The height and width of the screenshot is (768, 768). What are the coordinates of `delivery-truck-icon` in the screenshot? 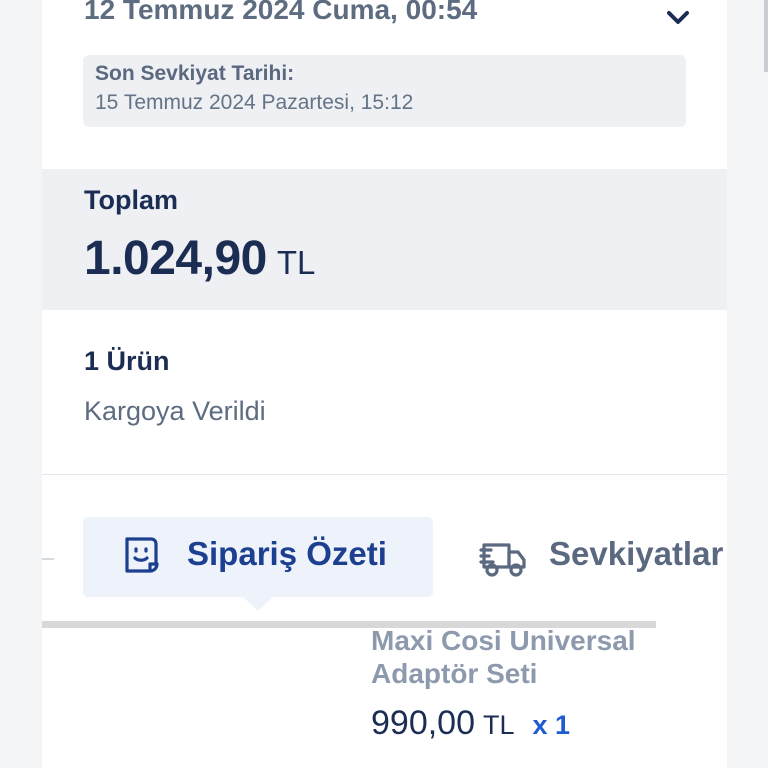 It's located at (502, 560).